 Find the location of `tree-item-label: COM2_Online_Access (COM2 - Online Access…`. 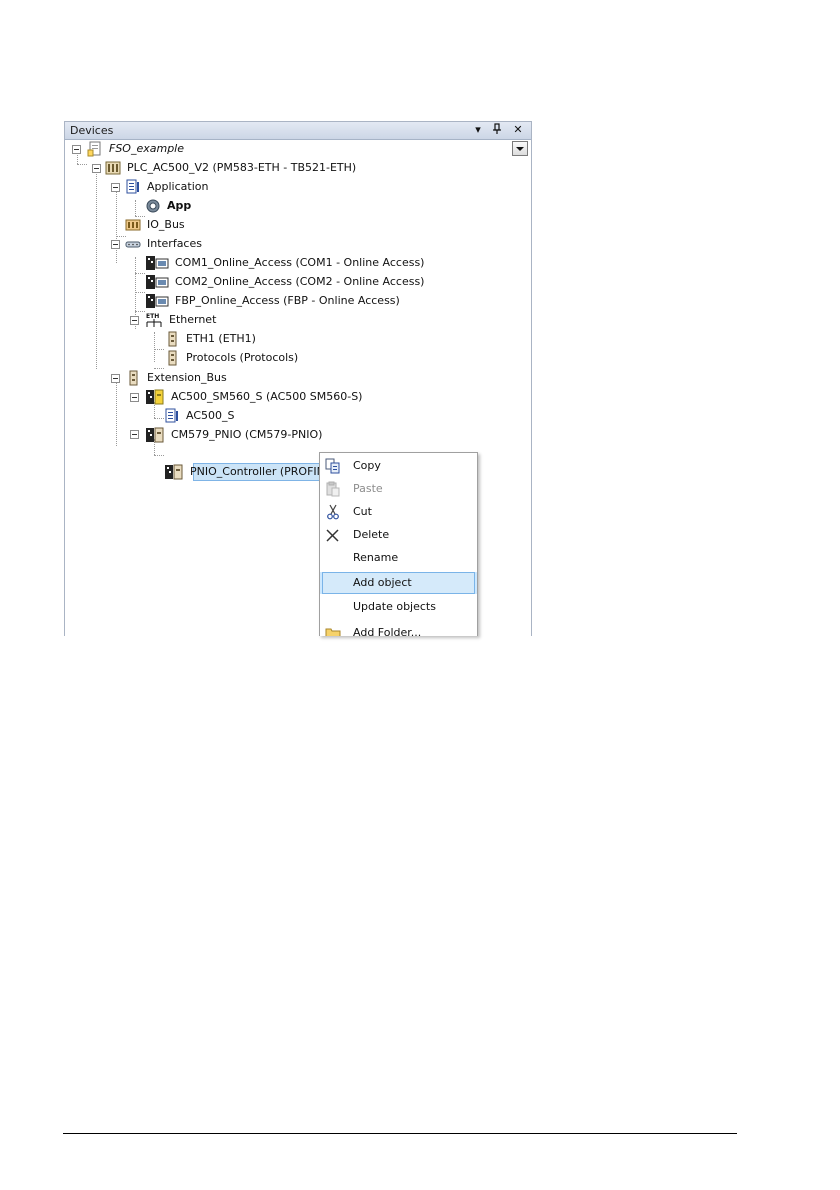

tree-item-label: COM2_Online_Access (COM2 - Online Access… is located at coordinates (300, 281).